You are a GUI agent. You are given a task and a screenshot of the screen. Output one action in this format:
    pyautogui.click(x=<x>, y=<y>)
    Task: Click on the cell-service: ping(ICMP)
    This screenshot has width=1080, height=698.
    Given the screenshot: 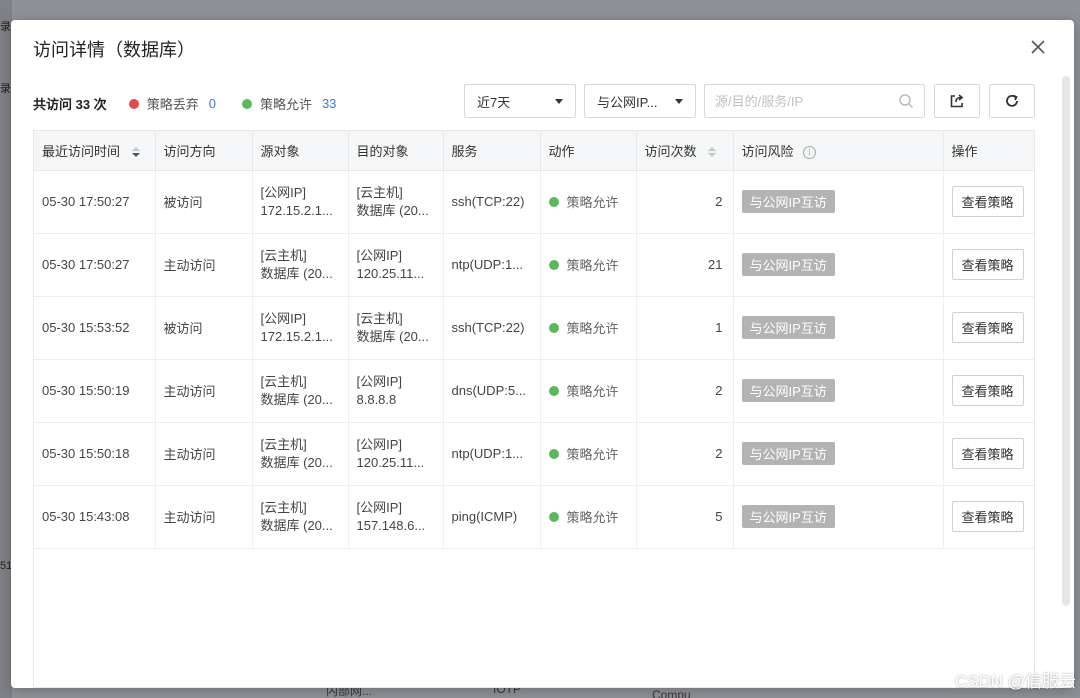 What is the action you would take?
    pyautogui.click(x=492, y=517)
    